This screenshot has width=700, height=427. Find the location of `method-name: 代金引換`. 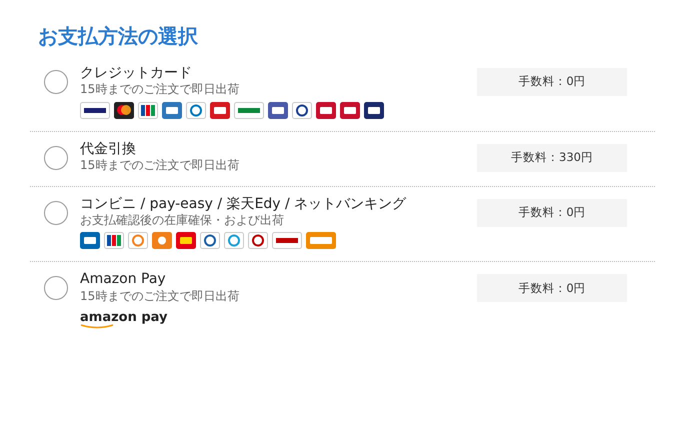

method-name: 代金引換 is located at coordinates (108, 149).